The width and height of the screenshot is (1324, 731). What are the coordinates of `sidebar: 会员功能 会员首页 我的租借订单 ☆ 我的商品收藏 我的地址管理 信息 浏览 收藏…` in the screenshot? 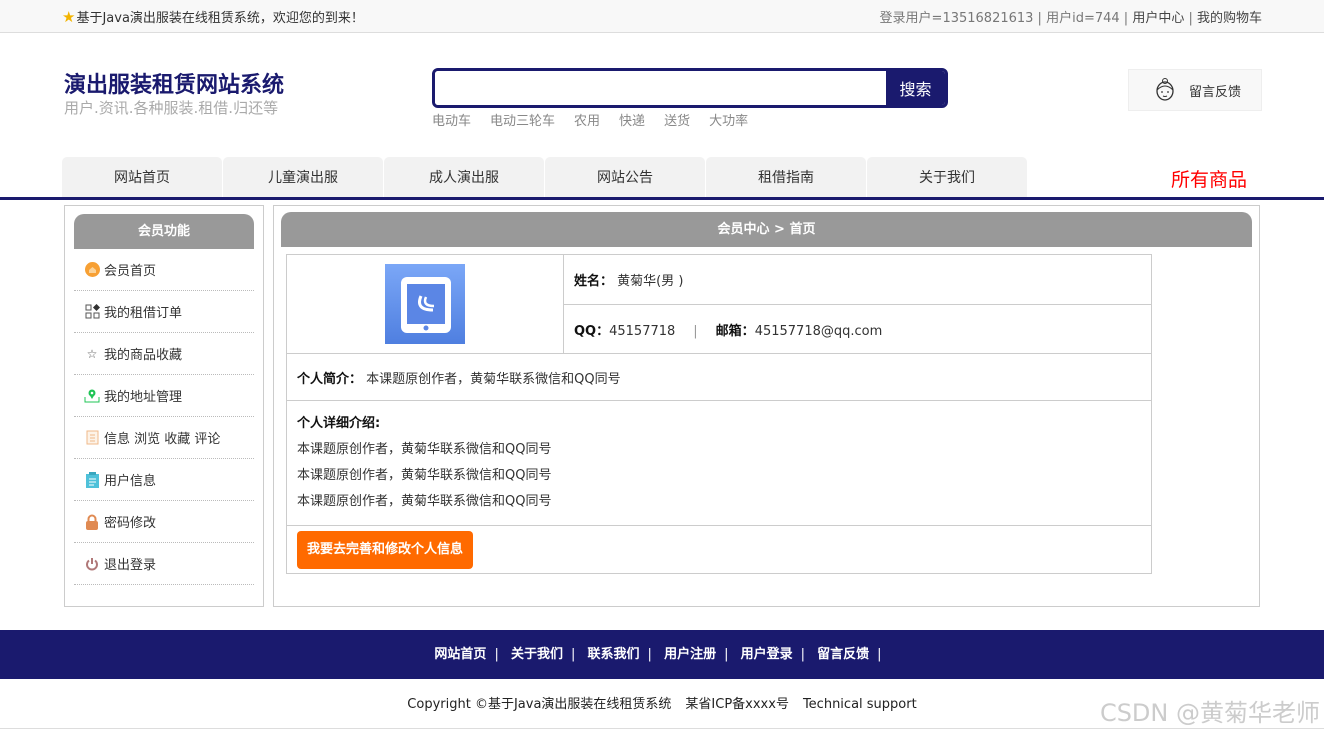 It's located at (164, 406).